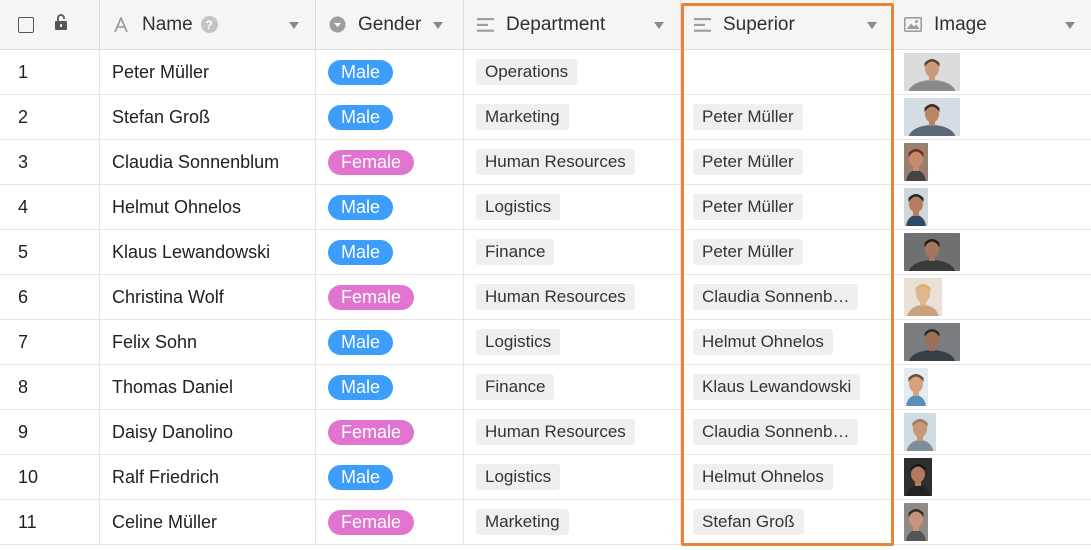  I want to click on name-cell: Daisy Danolino, so click(208, 432).